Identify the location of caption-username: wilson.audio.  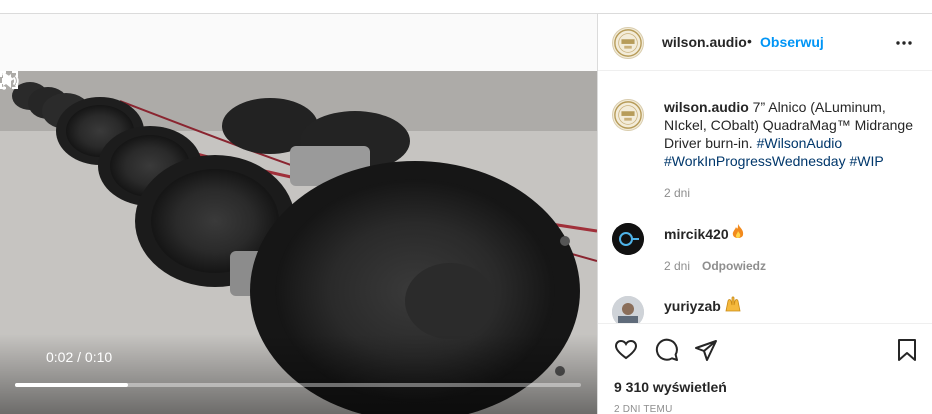
(706, 107).